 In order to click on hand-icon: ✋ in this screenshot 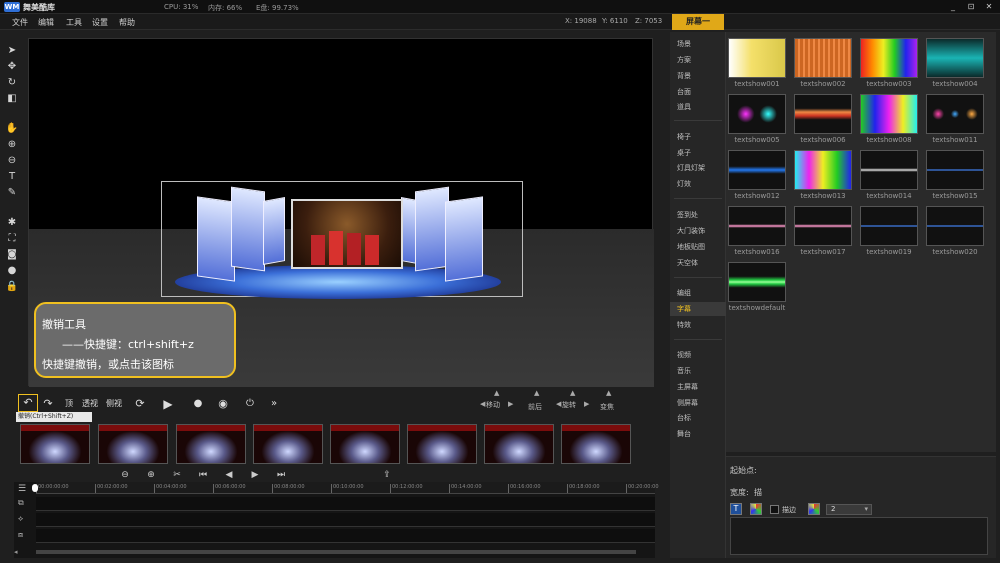, I will do `click(12, 129)`.